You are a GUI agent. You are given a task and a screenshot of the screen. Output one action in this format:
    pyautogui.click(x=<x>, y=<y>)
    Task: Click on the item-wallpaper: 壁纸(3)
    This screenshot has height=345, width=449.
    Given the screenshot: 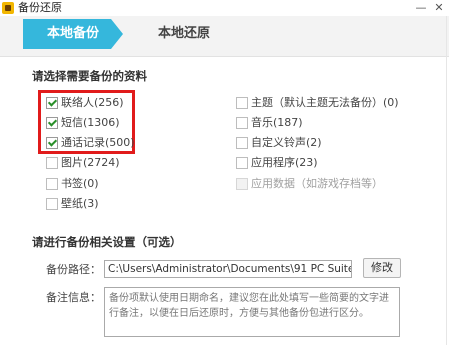 What is the action you would take?
    pyautogui.click(x=72, y=204)
    